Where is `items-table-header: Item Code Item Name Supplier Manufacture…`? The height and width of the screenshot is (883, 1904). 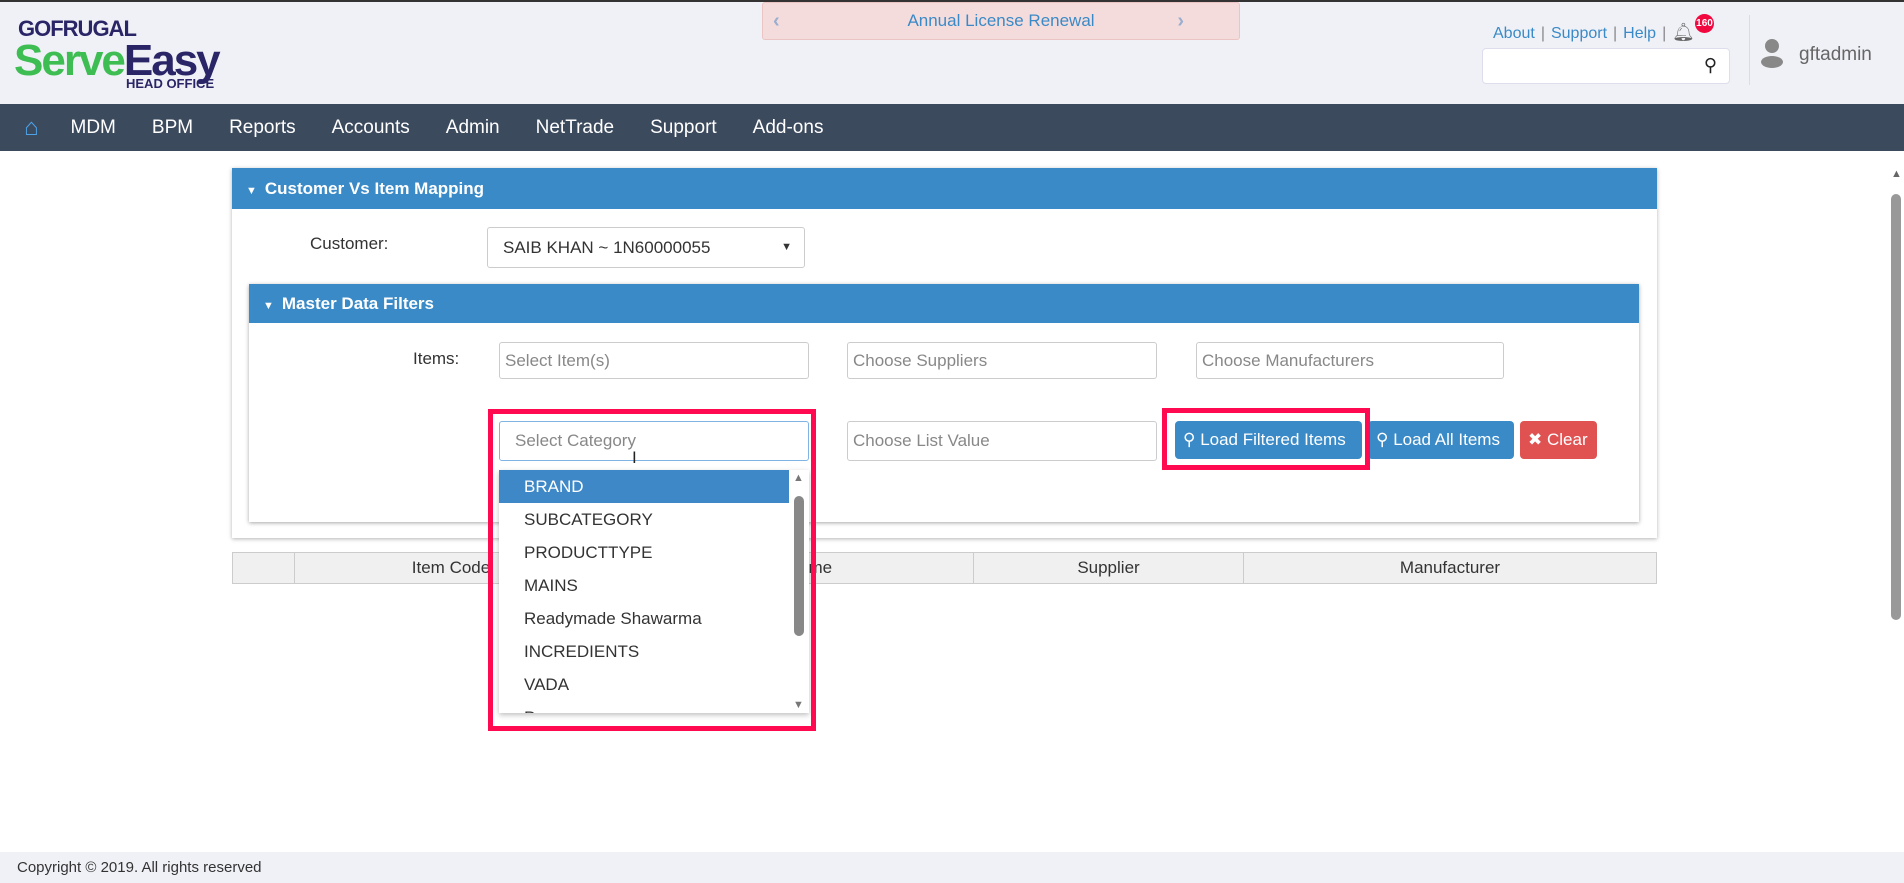
items-table-header: Item Code Item Name Supplier Manufacture… is located at coordinates (944, 568).